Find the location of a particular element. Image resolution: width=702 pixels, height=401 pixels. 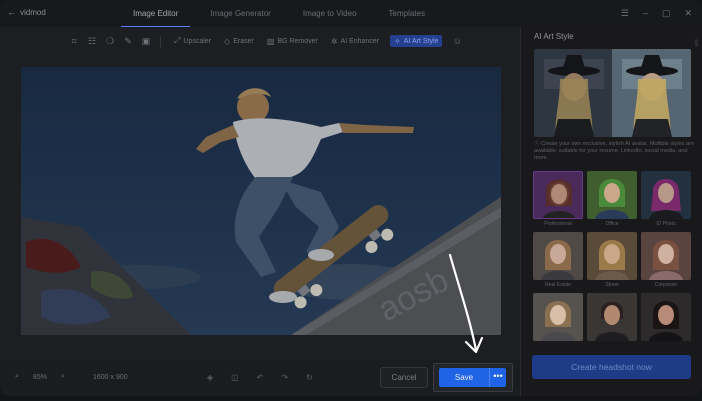

bg-remover-tool: ▨ BG Remover is located at coordinates (292, 41).